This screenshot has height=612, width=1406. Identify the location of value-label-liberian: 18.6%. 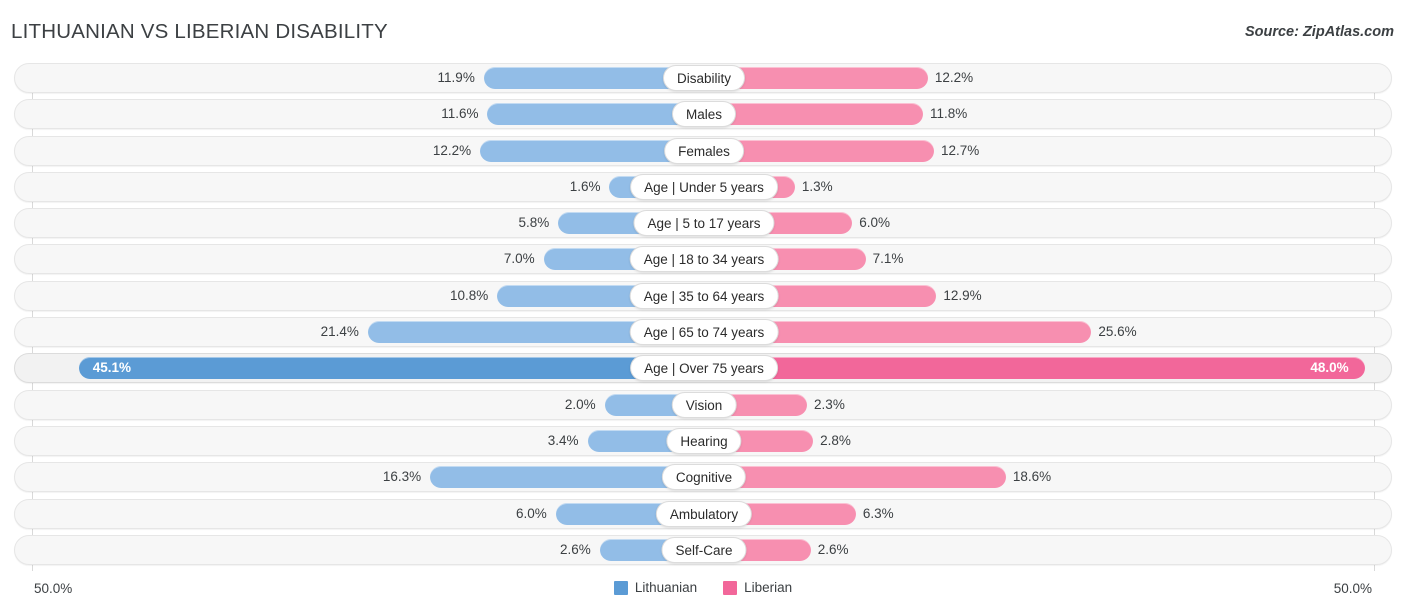
(1032, 477).